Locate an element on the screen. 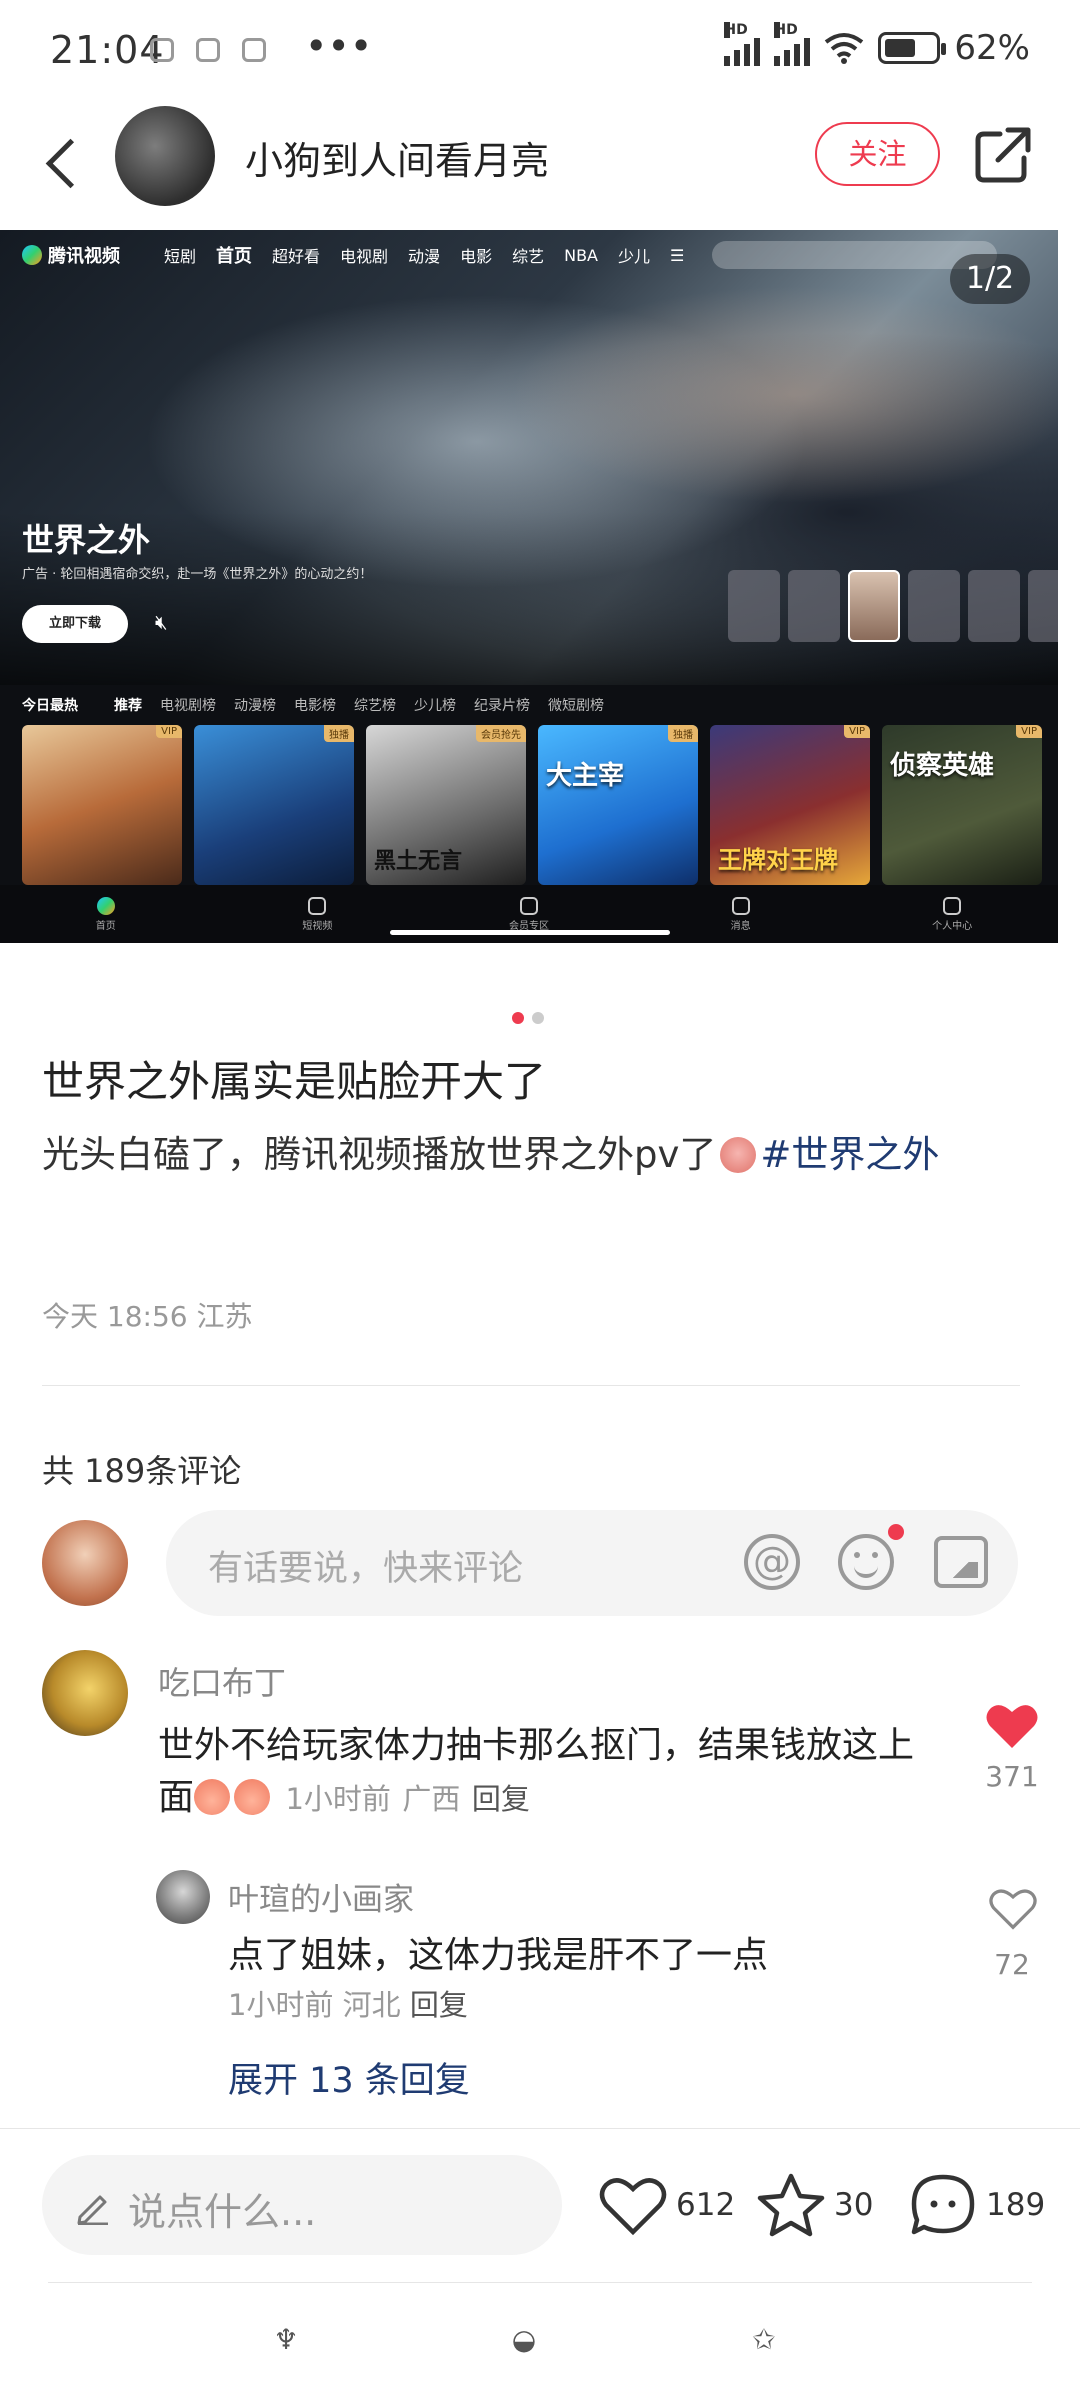  post-body-text: 光头白磕了，腾讯视频播放世界之外pv了 is located at coordinates (379, 1154).